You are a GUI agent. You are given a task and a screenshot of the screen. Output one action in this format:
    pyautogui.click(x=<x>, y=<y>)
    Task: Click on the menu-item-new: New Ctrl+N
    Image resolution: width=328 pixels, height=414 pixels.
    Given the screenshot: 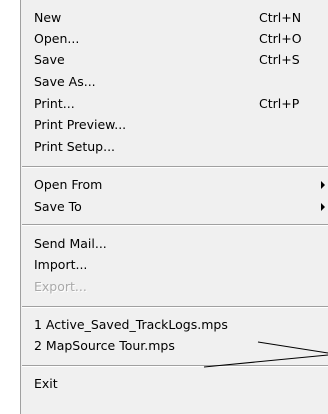 What is the action you would take?
    pyautogui.click(x=174, y=17)
    